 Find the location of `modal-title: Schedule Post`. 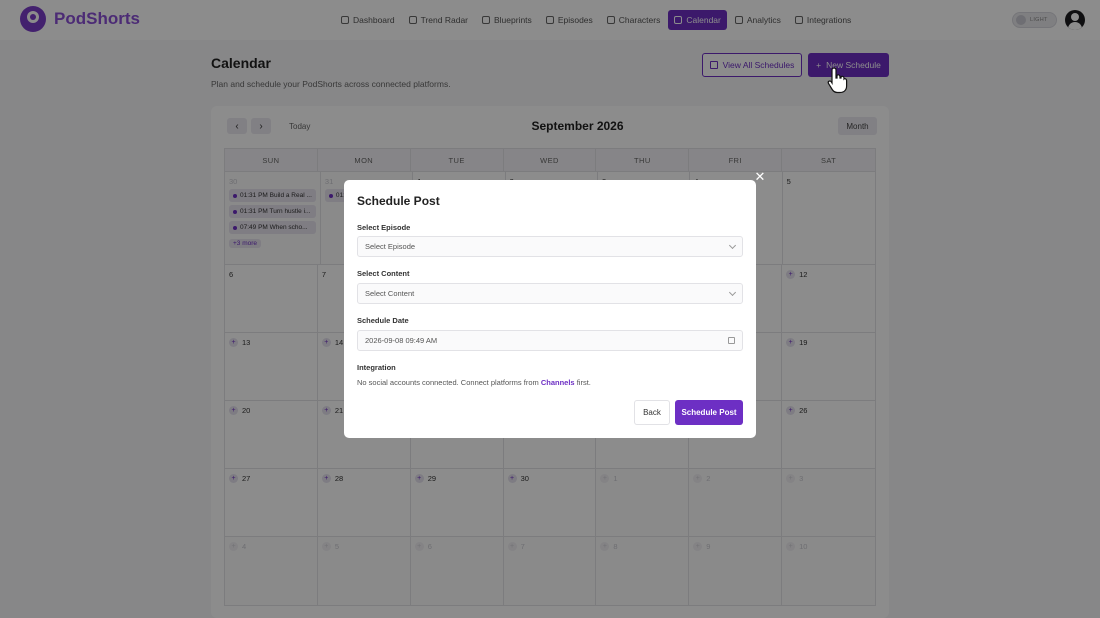

modal-title: Schedule Post is located at coordinates (398, 201).